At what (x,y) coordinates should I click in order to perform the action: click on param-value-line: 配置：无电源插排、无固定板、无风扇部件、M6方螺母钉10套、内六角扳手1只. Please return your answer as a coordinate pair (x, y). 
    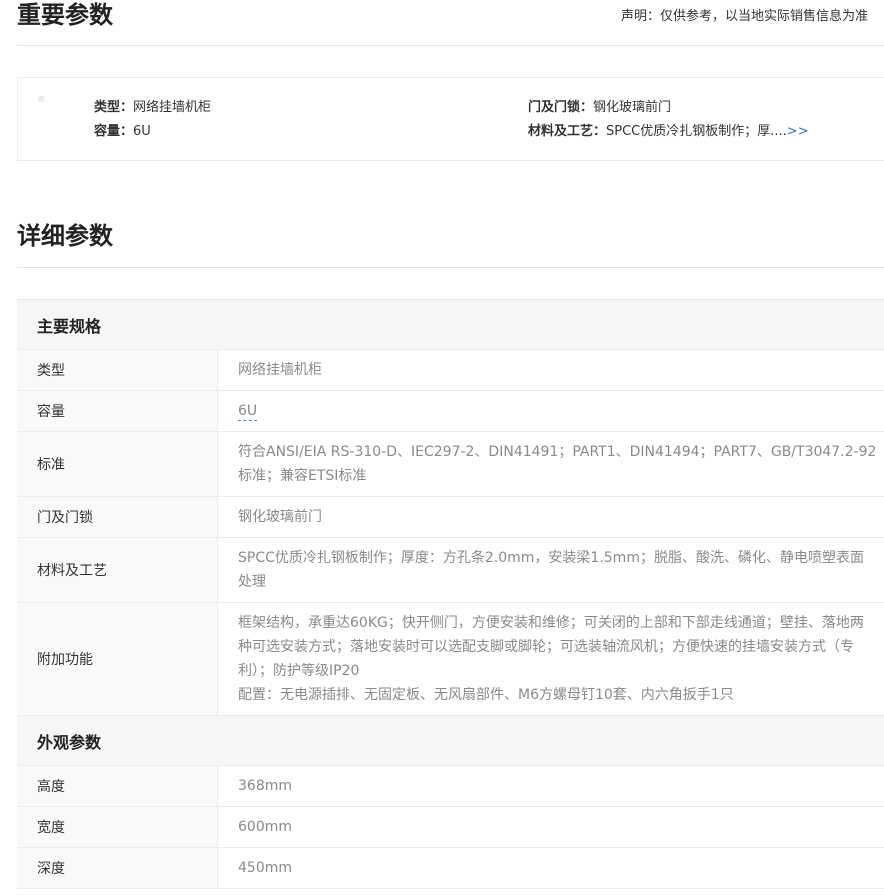
    Looking at the image, I should click on (486, 695).